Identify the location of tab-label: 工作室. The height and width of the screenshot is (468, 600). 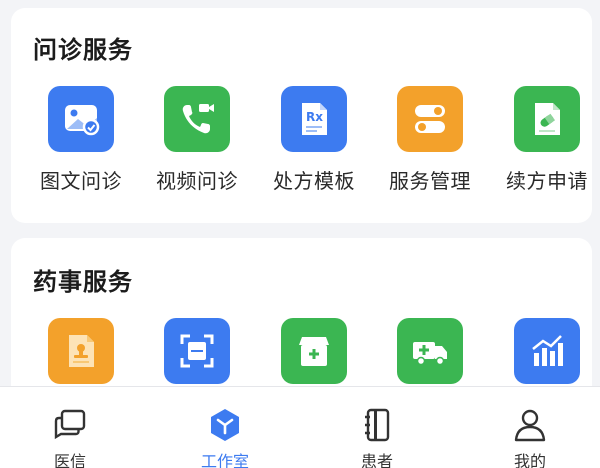
(224, 460).